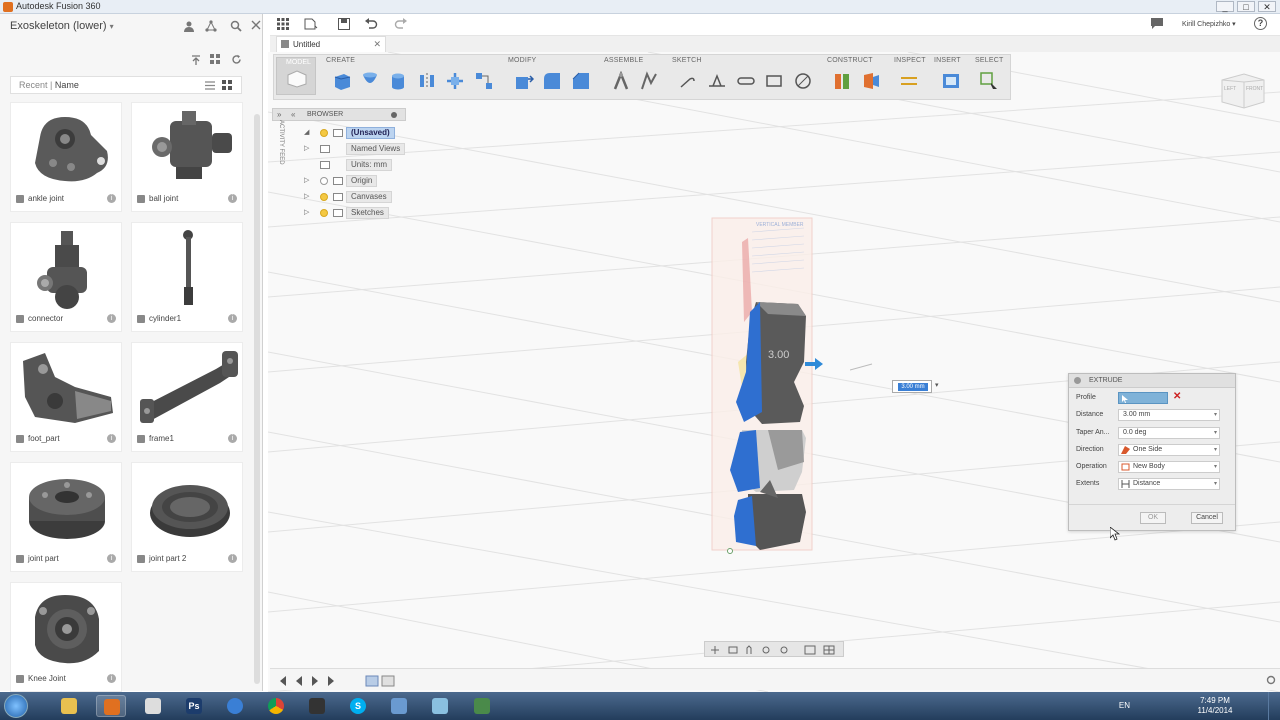  Describe the element at coordinates (66, 277) in the screenshot. I see `design-card-connector: connector i` at that location.